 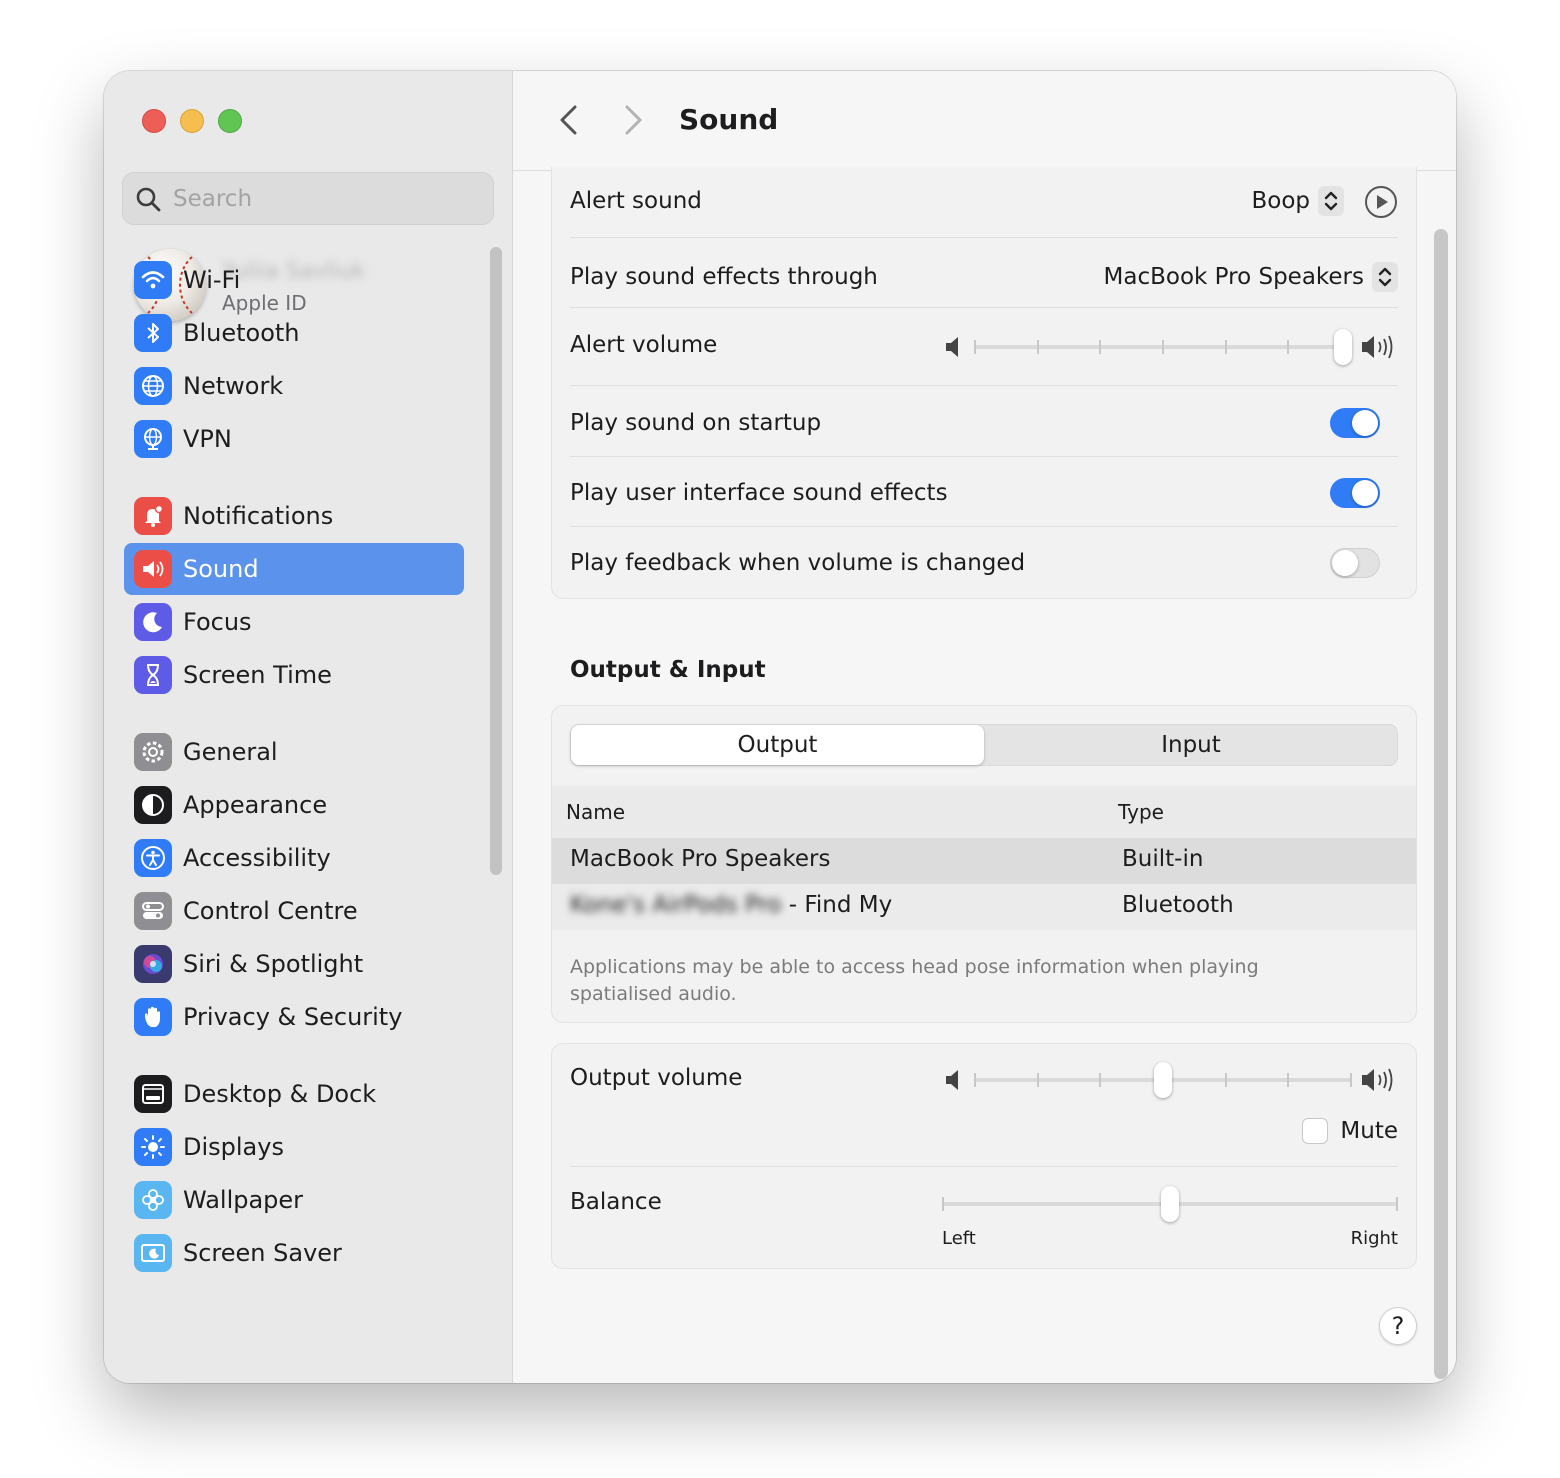 I want to click on sidebar-item-label: Sound, so click(x=221, y=569).